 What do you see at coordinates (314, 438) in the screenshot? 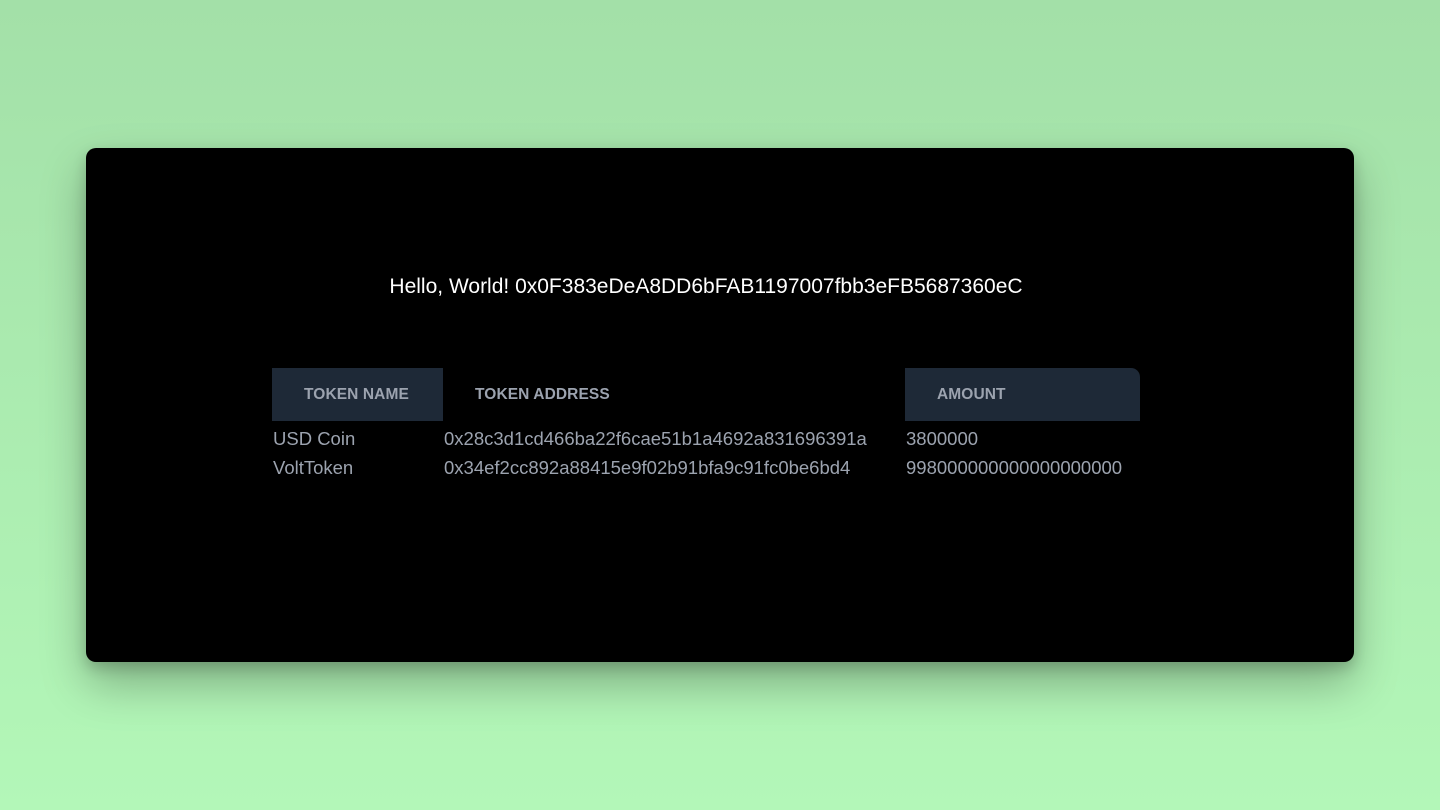
I see `token-name-cell: USD Coin` at bounding box center [314, 438].